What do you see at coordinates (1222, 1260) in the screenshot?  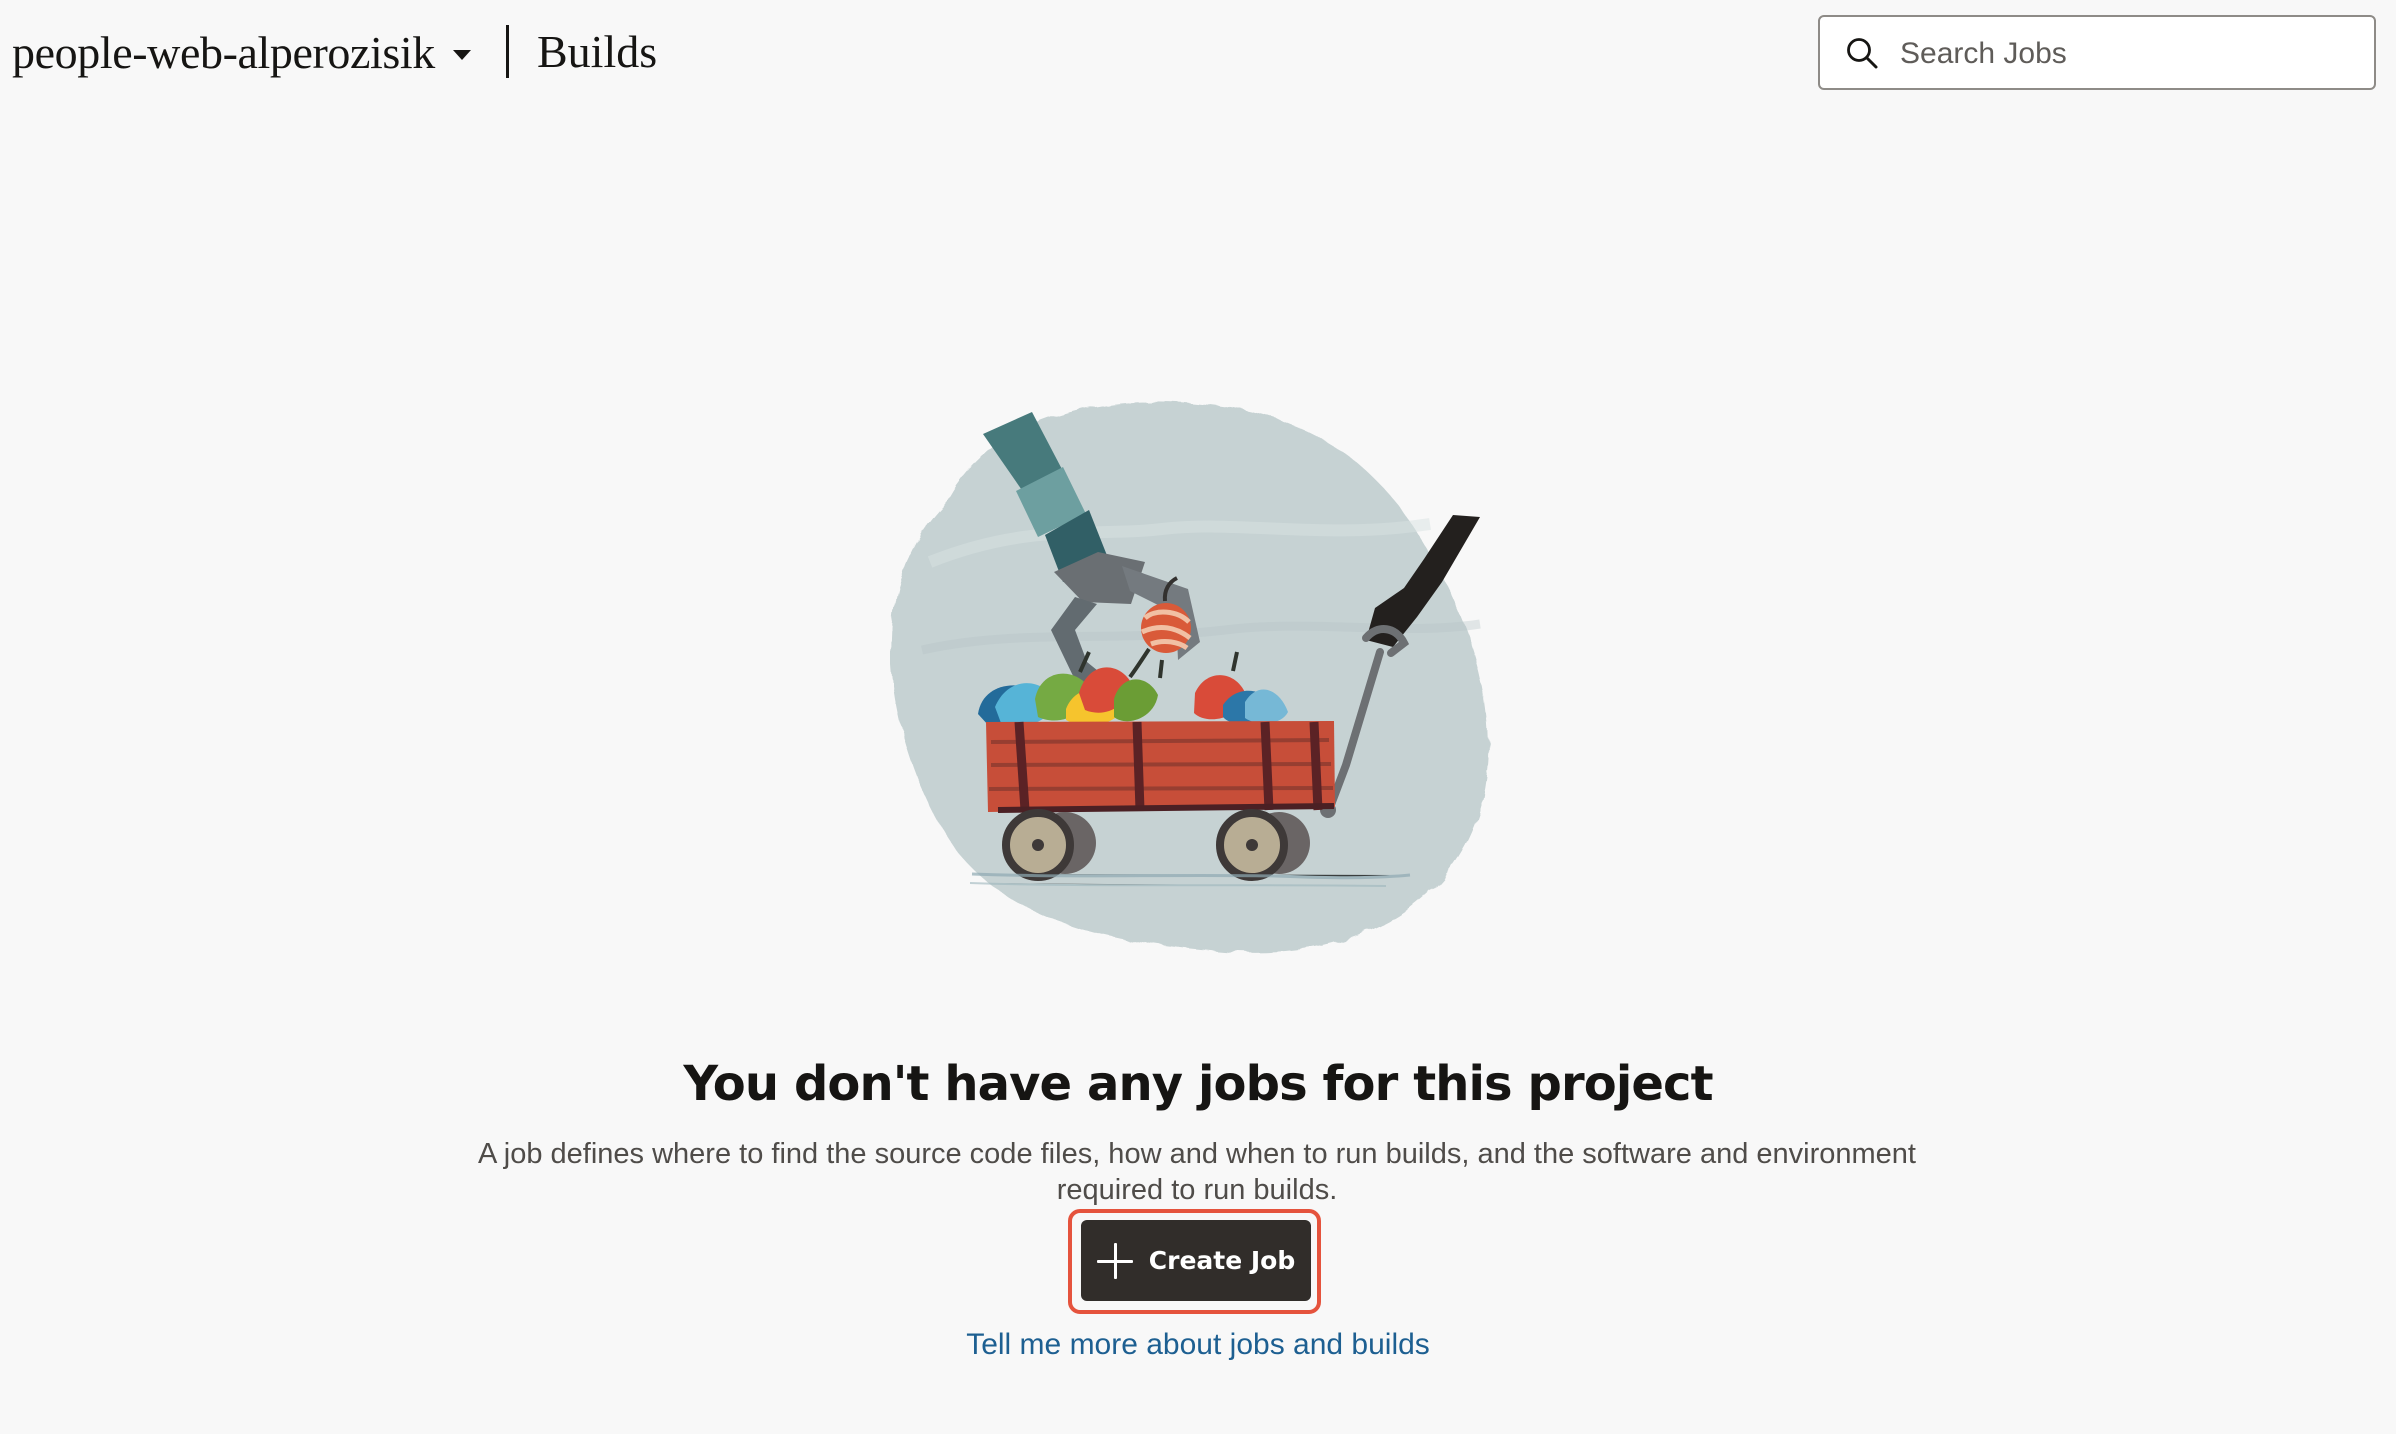 I see `create-job-label: Create Job` at bounding box center [1222, 1260].